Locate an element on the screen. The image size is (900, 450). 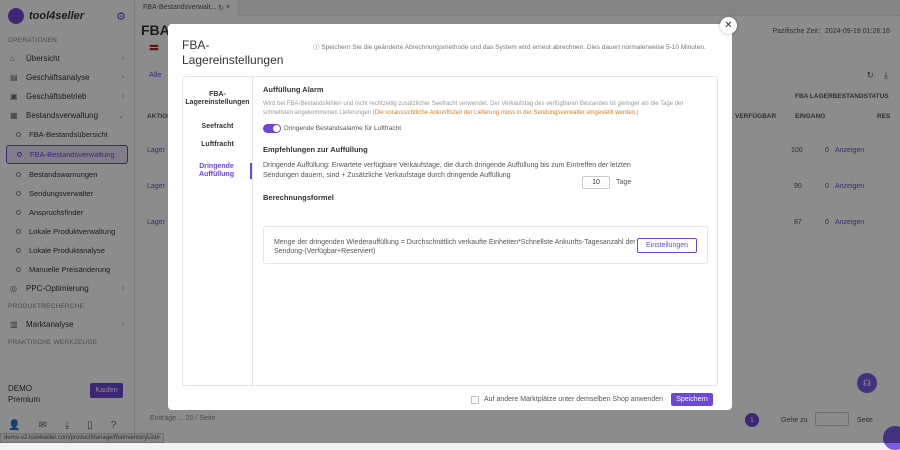
close-icon: ✕ is located at coordinates (728, 25).